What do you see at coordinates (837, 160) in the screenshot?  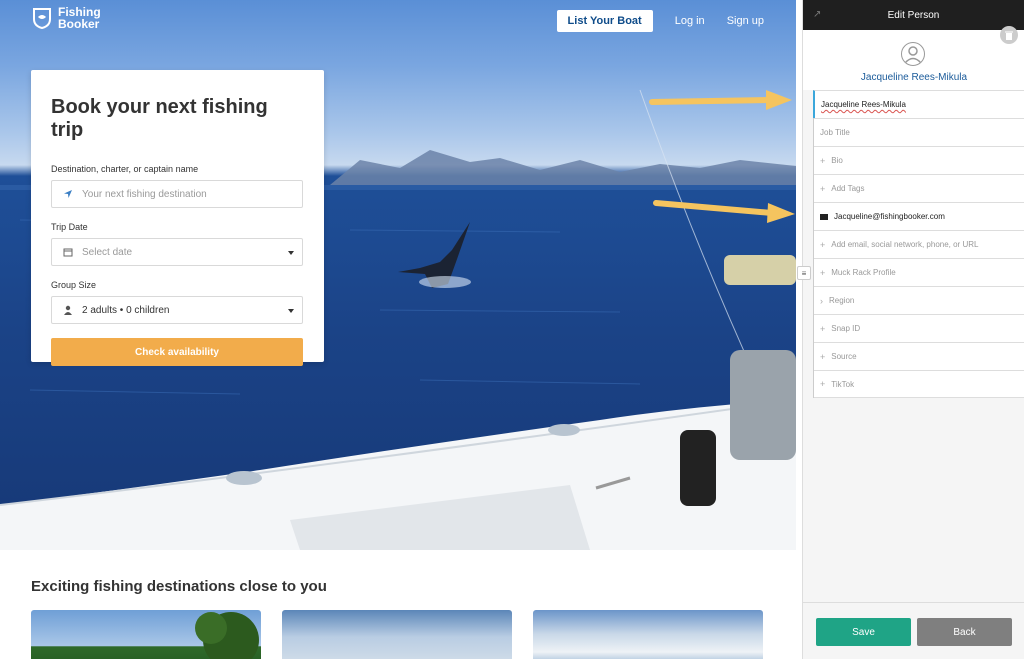 I see `bio-label: Bio` at bounding box center [837, 160].